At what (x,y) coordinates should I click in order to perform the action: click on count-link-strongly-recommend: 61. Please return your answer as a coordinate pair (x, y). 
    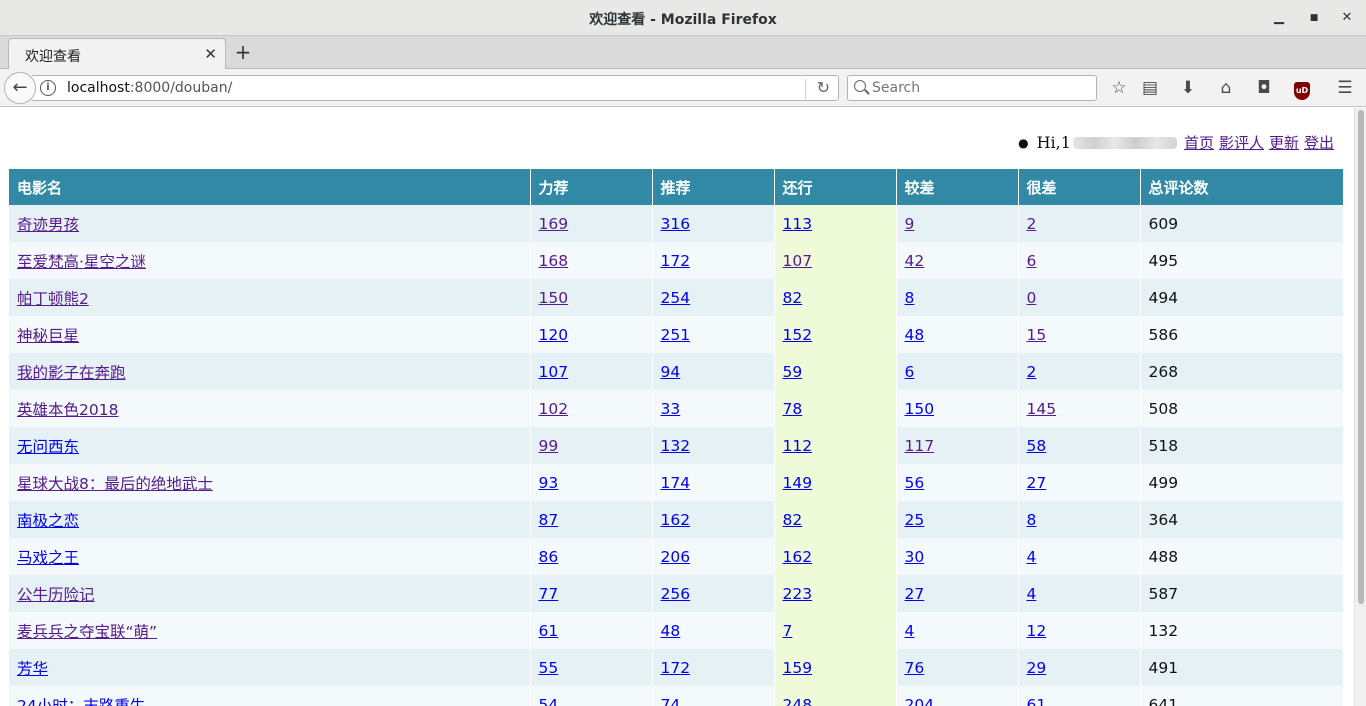
    Looking at the image, I should click on (549, 631).